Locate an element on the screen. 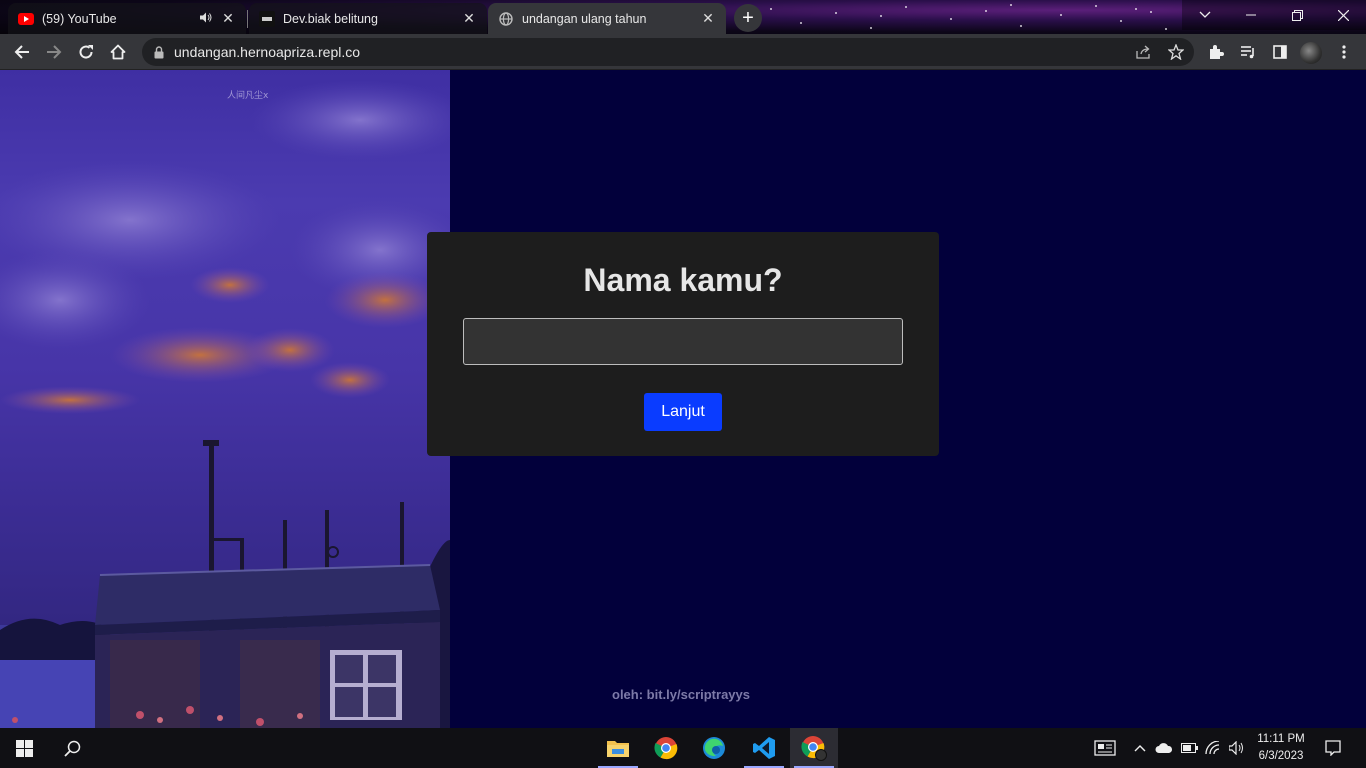 The width and height of the screenshot is (1366, 768). prompt-heading: Nama kamu? is located at coordinates (683, 280).